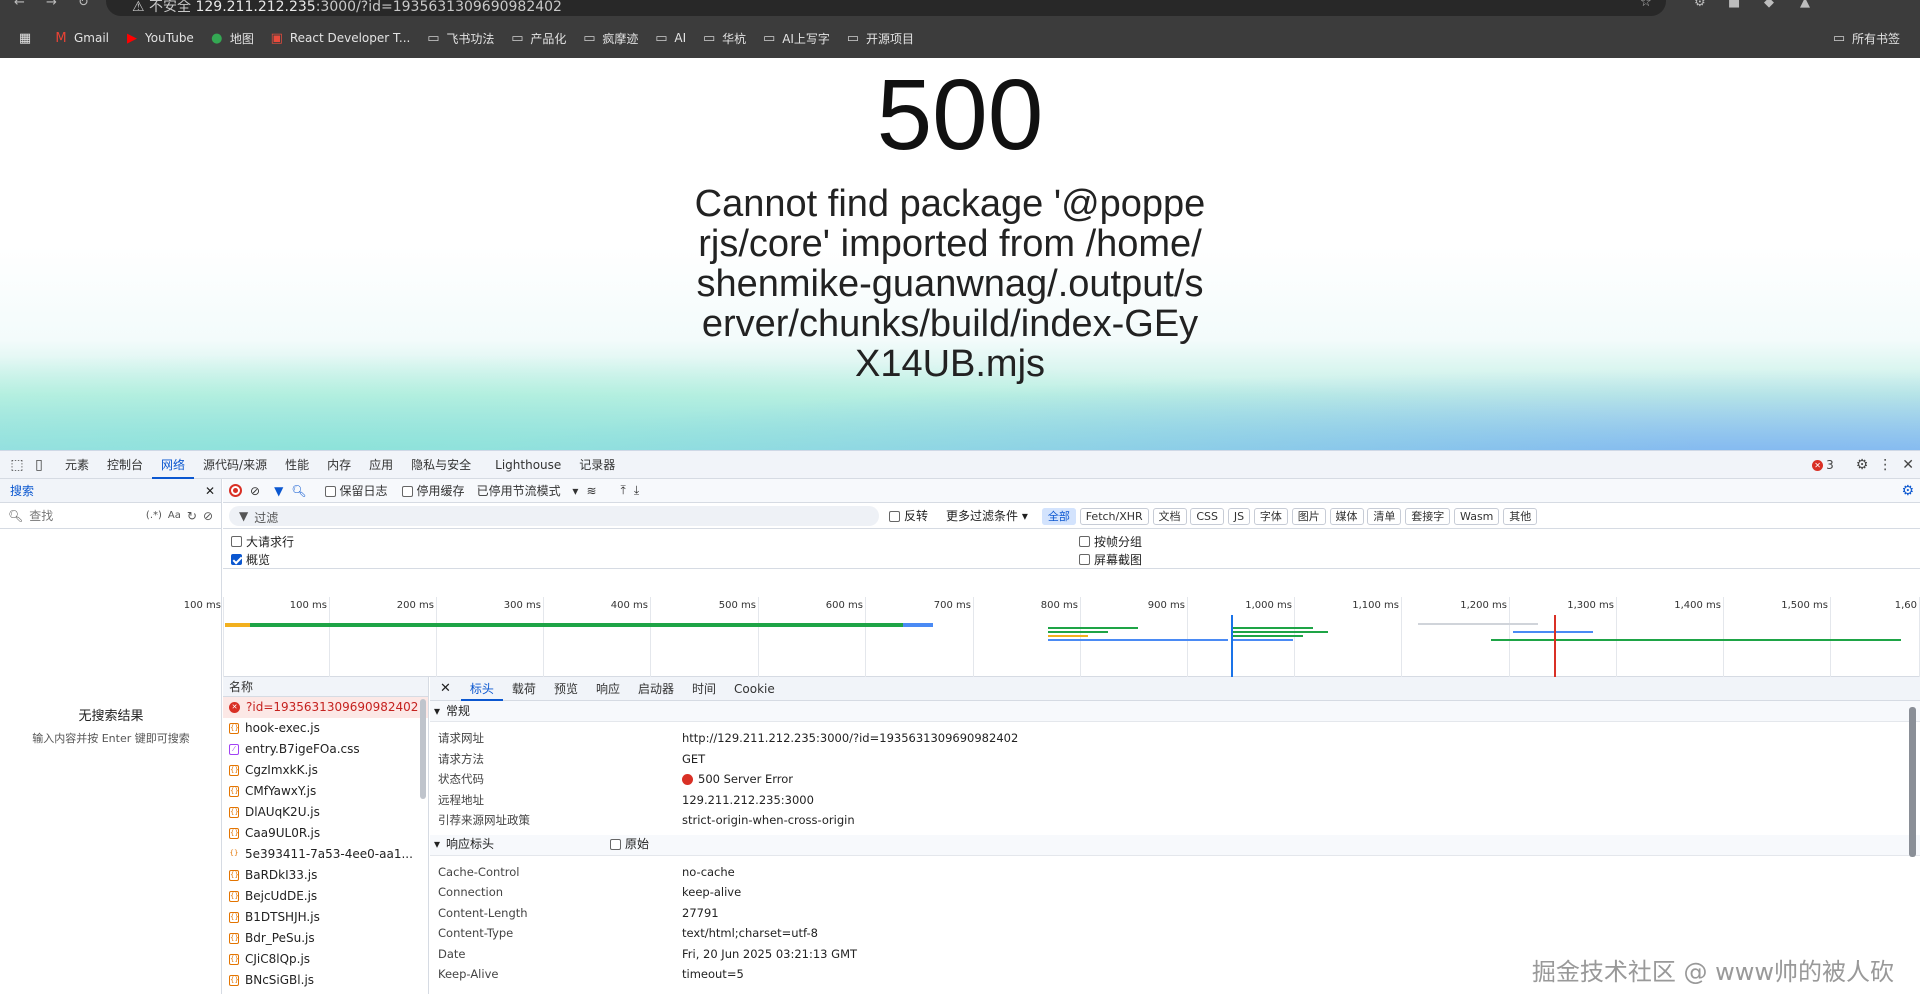 The height and width of the screenshot is (994, 1920). I want to click on type-filter-css: CSS, so click(1207, 516).